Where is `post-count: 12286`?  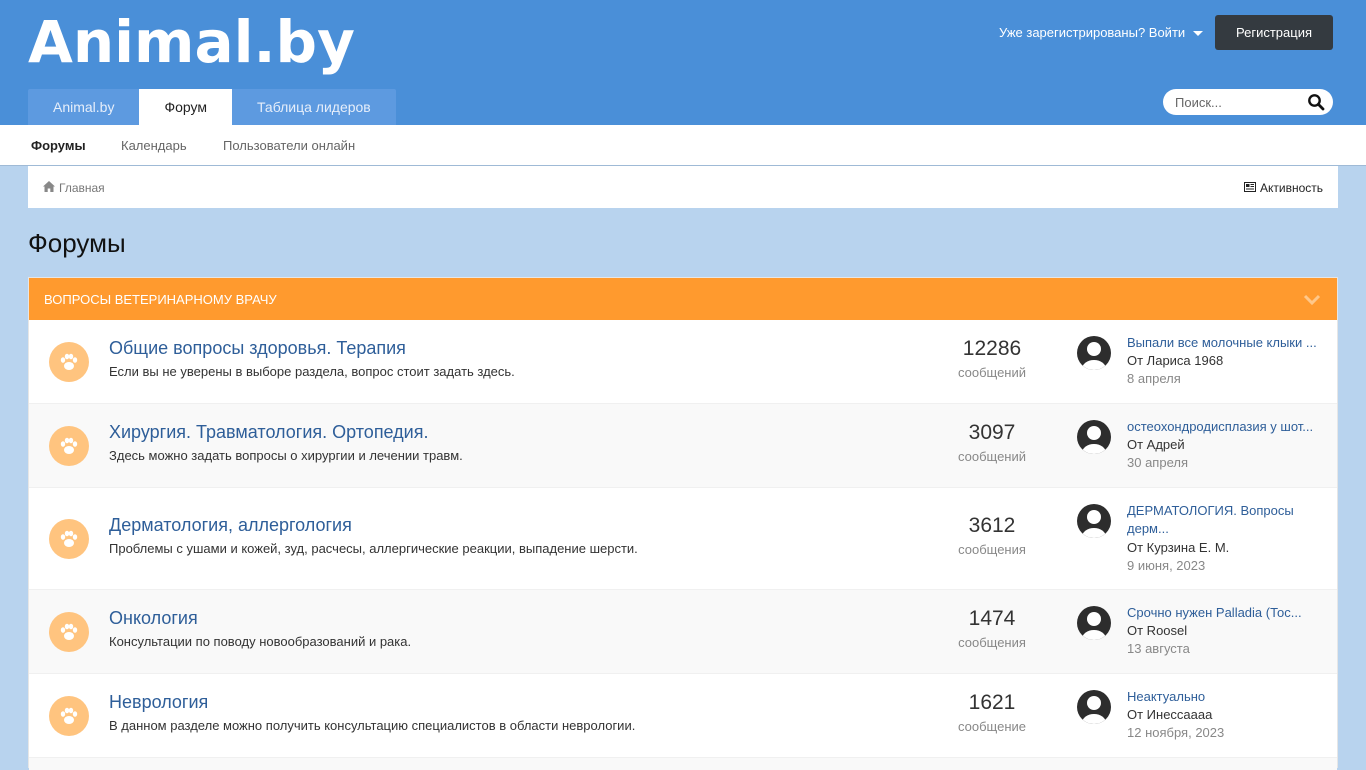
post-count: 12286 is located at coordinates (992, 348).